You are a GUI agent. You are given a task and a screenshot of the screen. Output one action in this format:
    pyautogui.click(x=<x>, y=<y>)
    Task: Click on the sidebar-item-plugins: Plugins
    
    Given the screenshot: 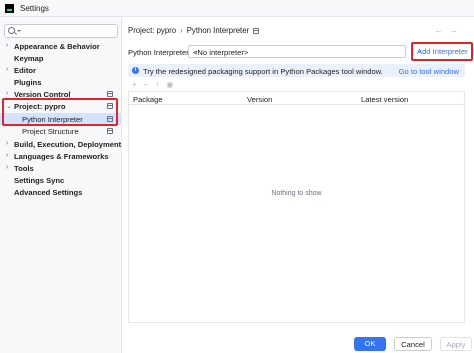 What is the action you would take?
    pyautogui.click(x=60, y=82)
    